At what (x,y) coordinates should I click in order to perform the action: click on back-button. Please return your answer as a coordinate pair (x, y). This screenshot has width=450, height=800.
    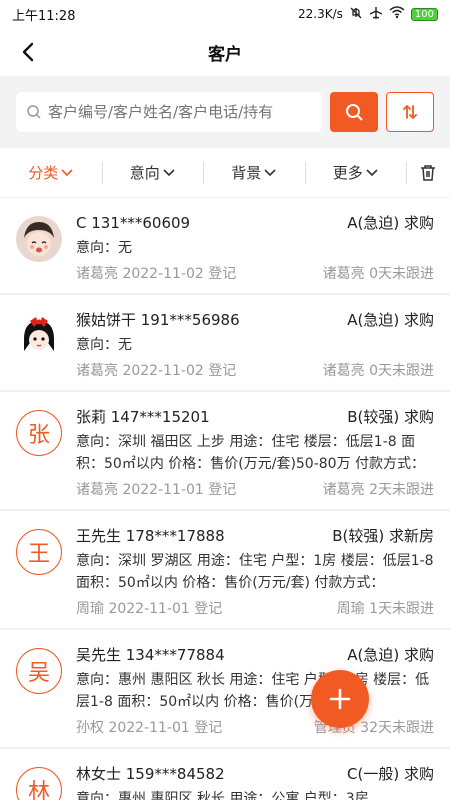
    Looking at the image, I should click on (28, 52).